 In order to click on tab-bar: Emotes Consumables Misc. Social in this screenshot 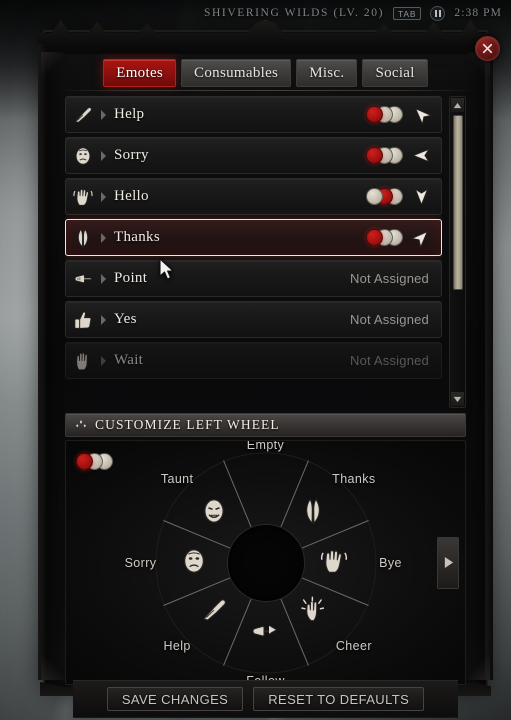, I will do `click(265, 73)`.